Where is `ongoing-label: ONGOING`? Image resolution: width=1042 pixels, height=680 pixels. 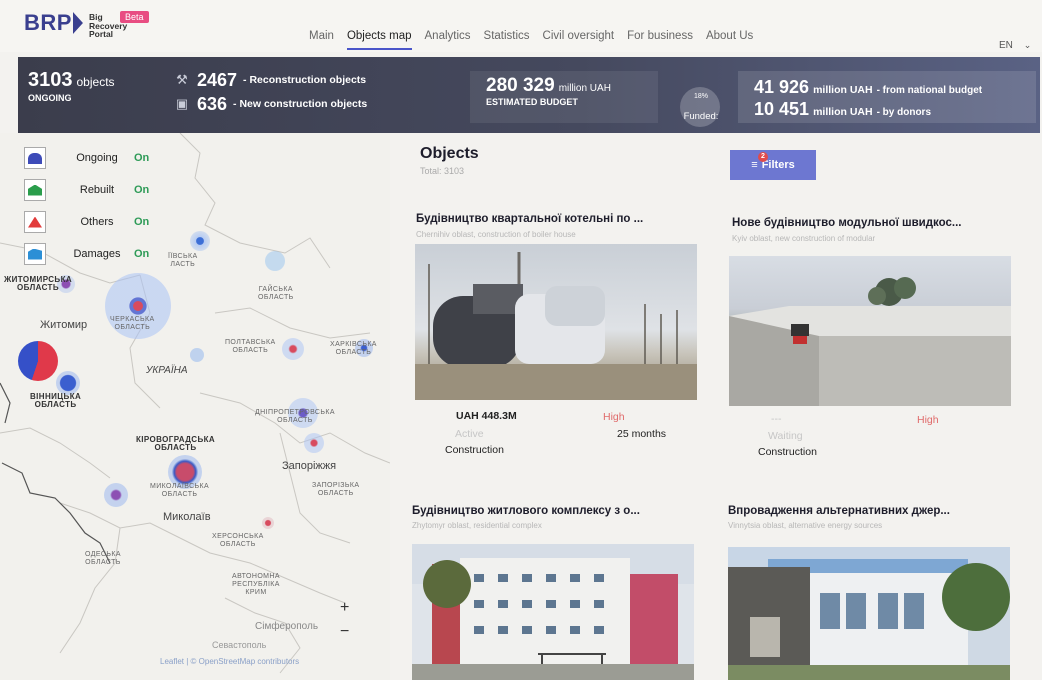
ongoing-label: ONGOING is located at coordinates (50, 98).